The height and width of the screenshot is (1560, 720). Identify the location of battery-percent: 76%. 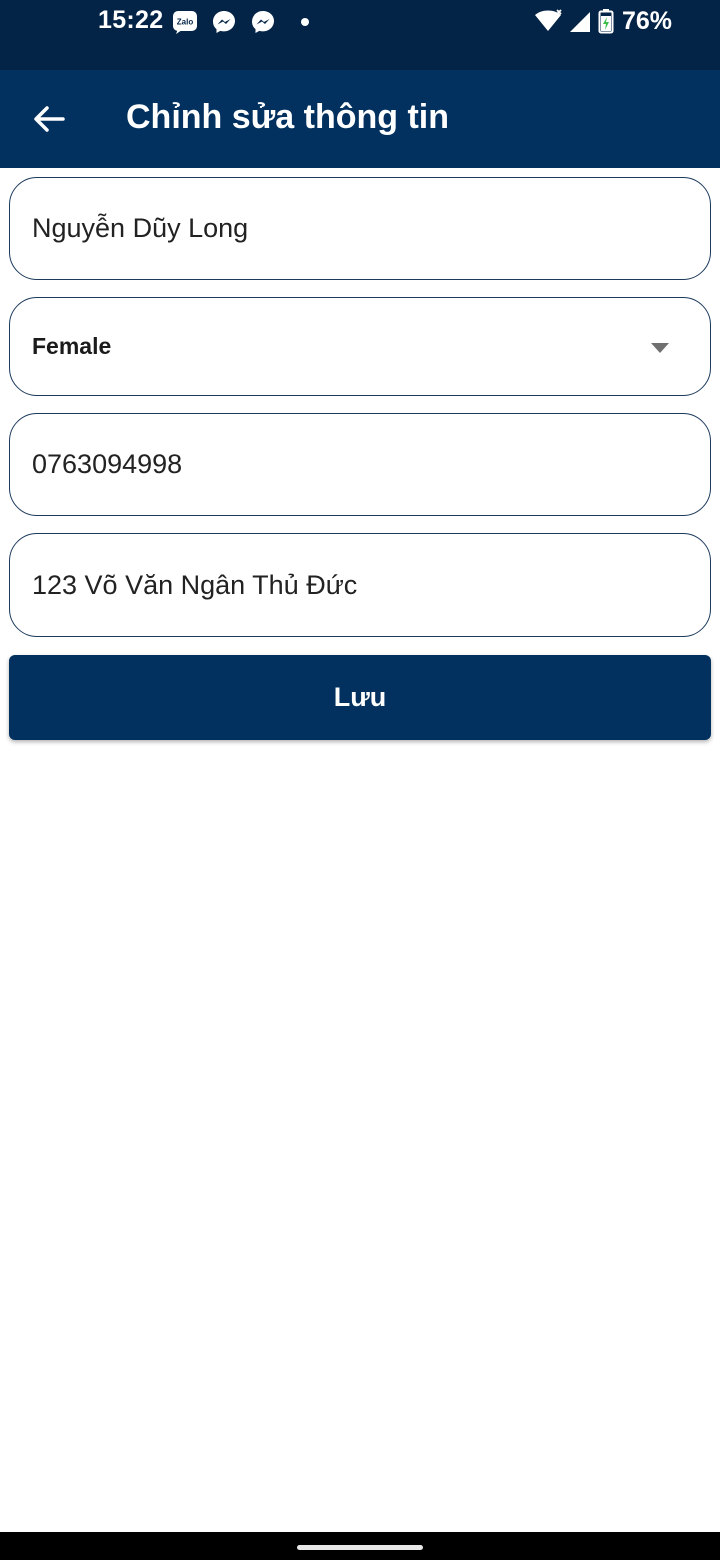
(646, 20).